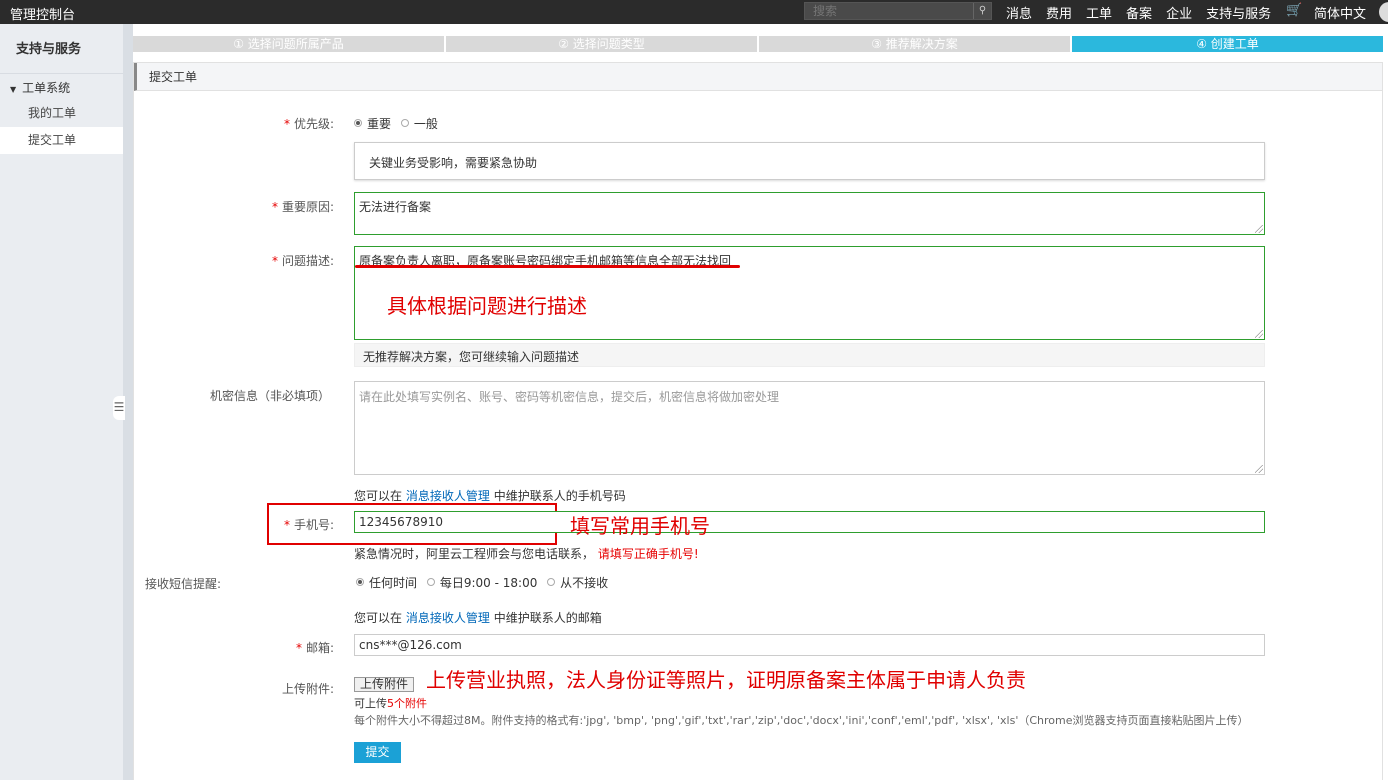 This screenshot has width=1388, height=780. What do you see at coordinates (390, 703) in the screenshot?
I see `upload-limit: 可上传5个附件` at bounding box center [390, 703].